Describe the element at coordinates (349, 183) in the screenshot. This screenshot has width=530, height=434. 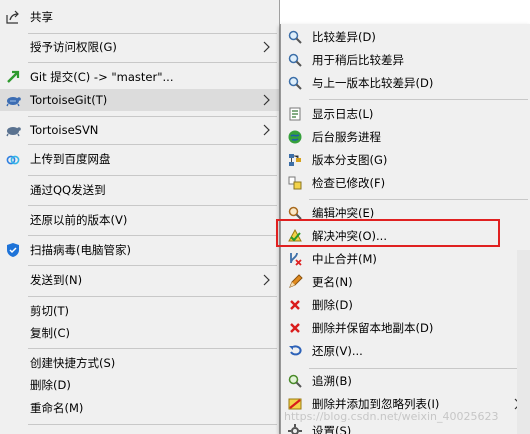
I see `menu-item-label: 检查已修改(F)` at that location.